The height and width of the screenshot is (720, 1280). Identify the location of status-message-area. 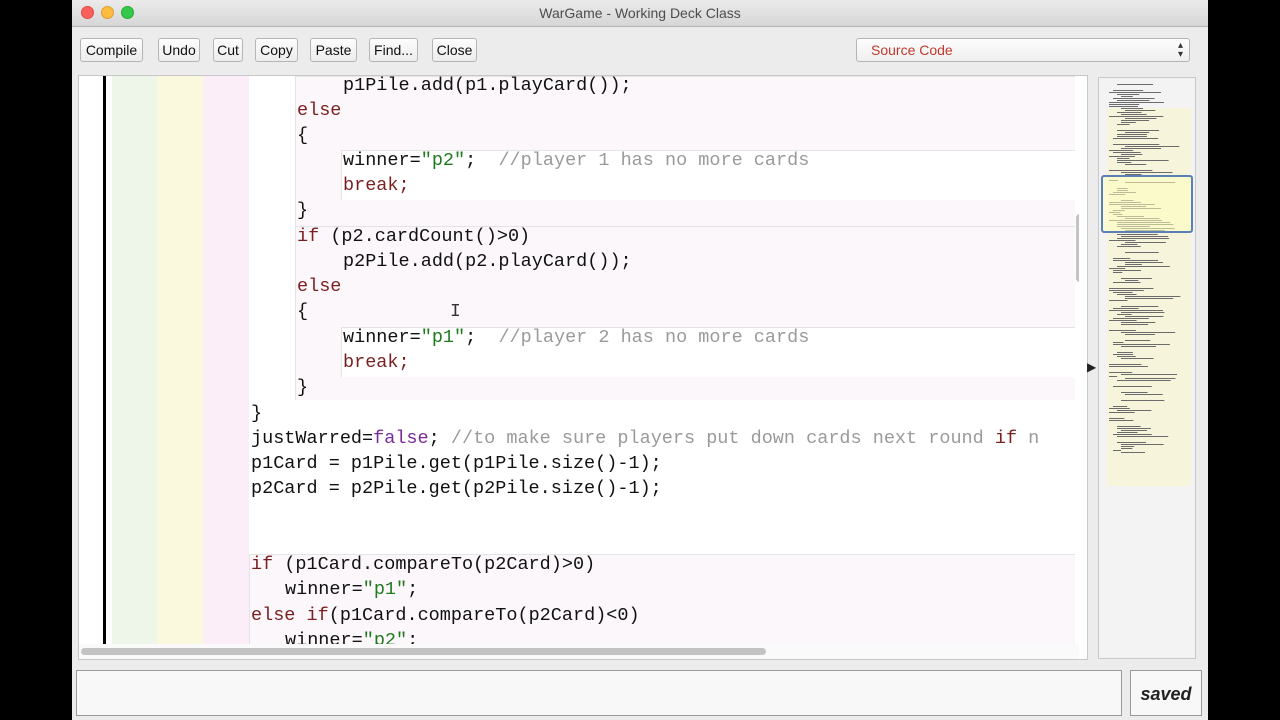
(599, 693).